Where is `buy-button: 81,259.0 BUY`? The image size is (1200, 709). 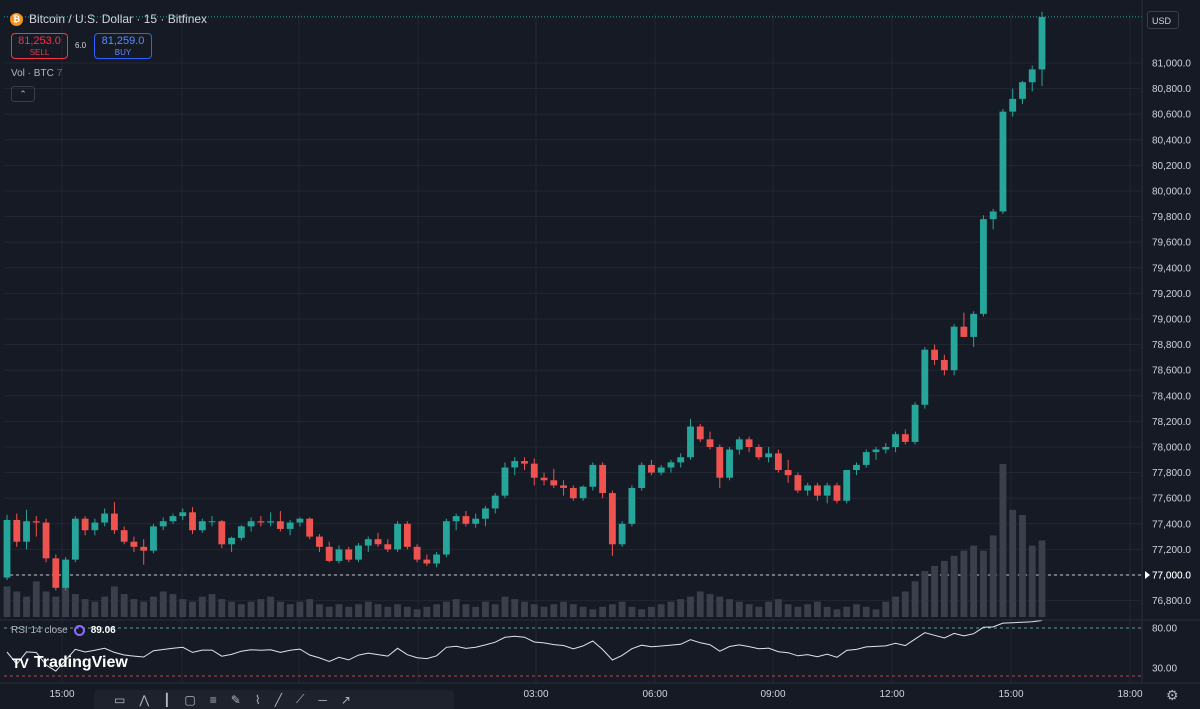 buy-button: 81,259.0 BUY is located at coordinates (123, 46).